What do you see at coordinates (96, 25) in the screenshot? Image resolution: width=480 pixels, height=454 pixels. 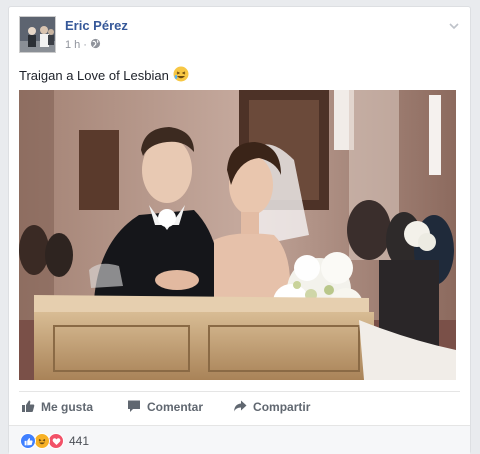 I see `author-name: Eric Pérez` at bounding box center [96, 25].